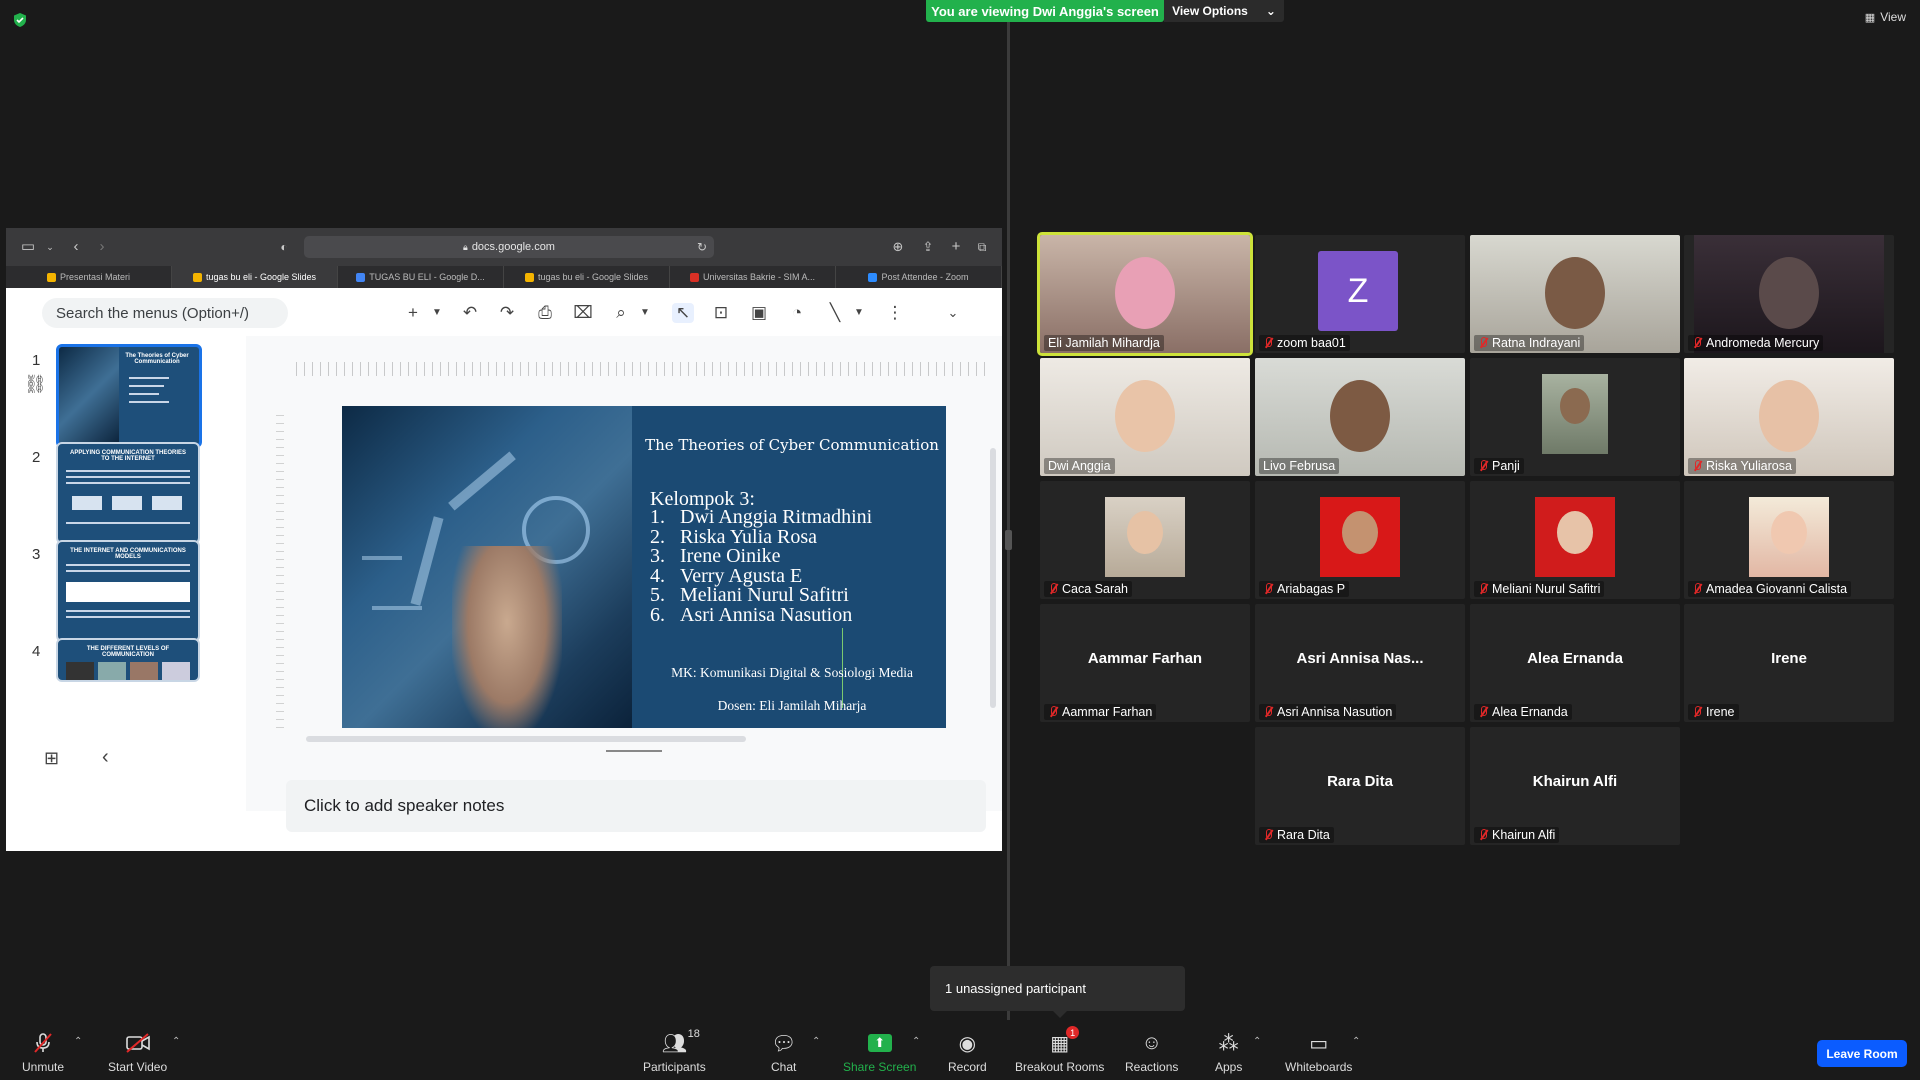  I want to click on back-icon: ‹, so click(76, 247).